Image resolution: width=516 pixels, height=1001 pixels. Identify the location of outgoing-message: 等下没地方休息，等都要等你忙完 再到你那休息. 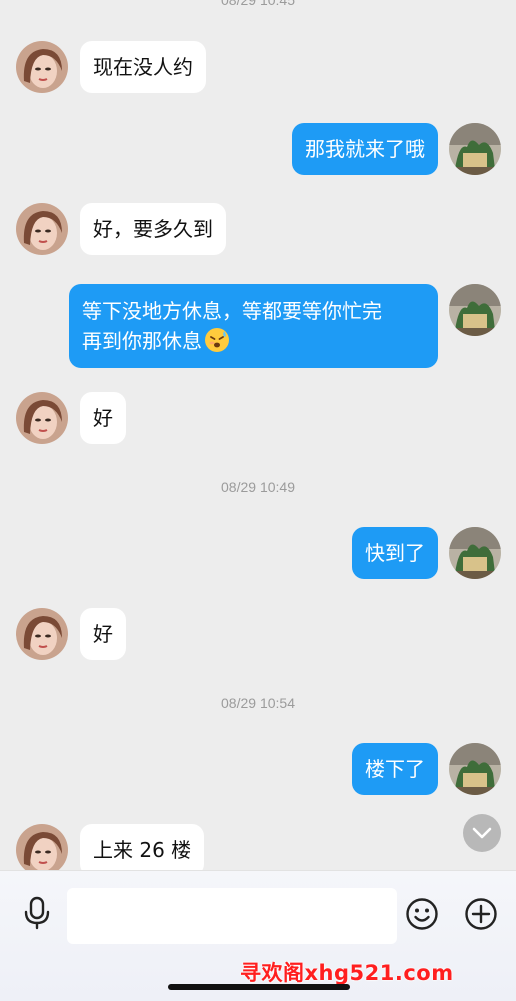
(253, 326).